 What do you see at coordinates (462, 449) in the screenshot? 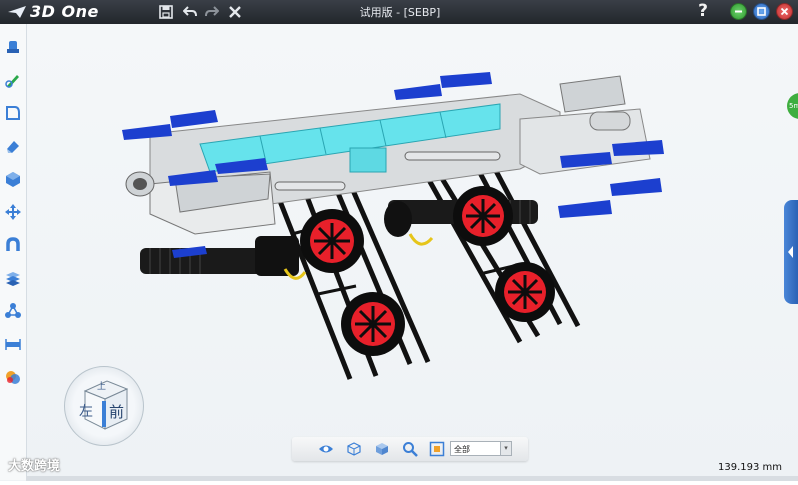
I see `view-filter-value: 全部` at bounding box center [462, 449].